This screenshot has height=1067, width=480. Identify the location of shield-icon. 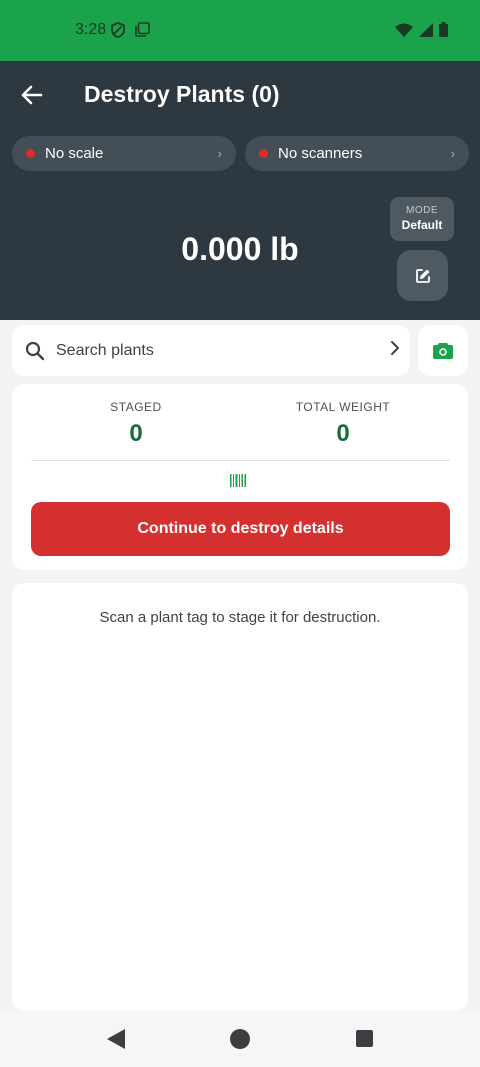
(118, 30).